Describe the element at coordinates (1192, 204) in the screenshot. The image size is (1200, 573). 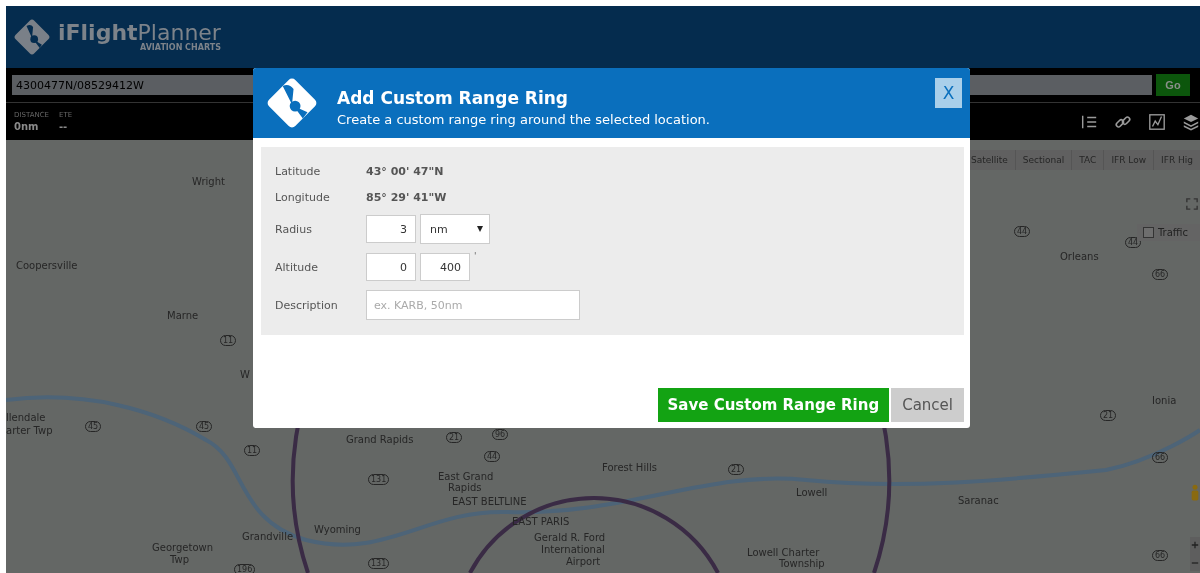
I see `fullscreen-icon` at that location.